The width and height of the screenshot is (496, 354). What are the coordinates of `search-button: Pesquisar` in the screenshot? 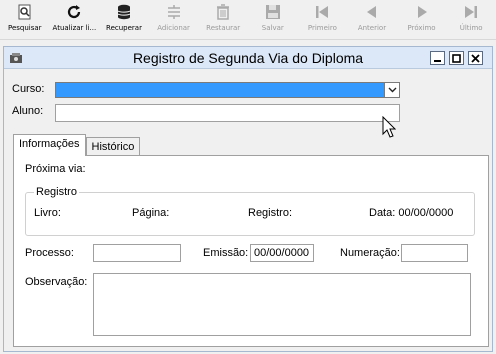 It's located at (25, 20).